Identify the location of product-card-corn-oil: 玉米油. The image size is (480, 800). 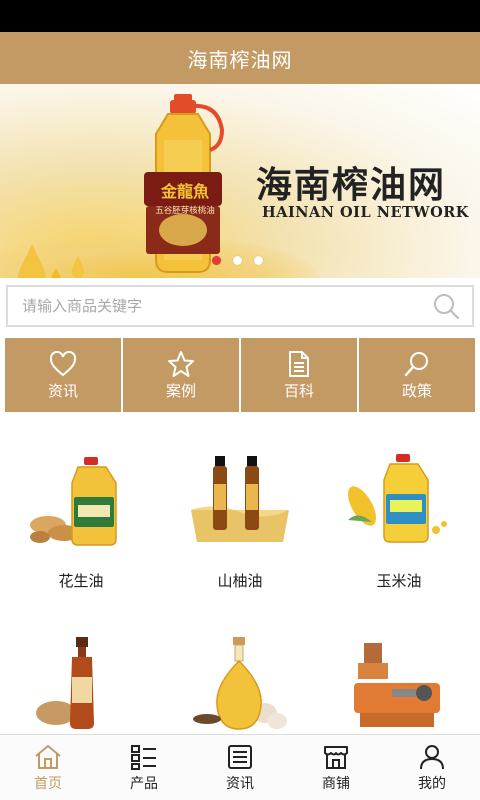
(399, 515).